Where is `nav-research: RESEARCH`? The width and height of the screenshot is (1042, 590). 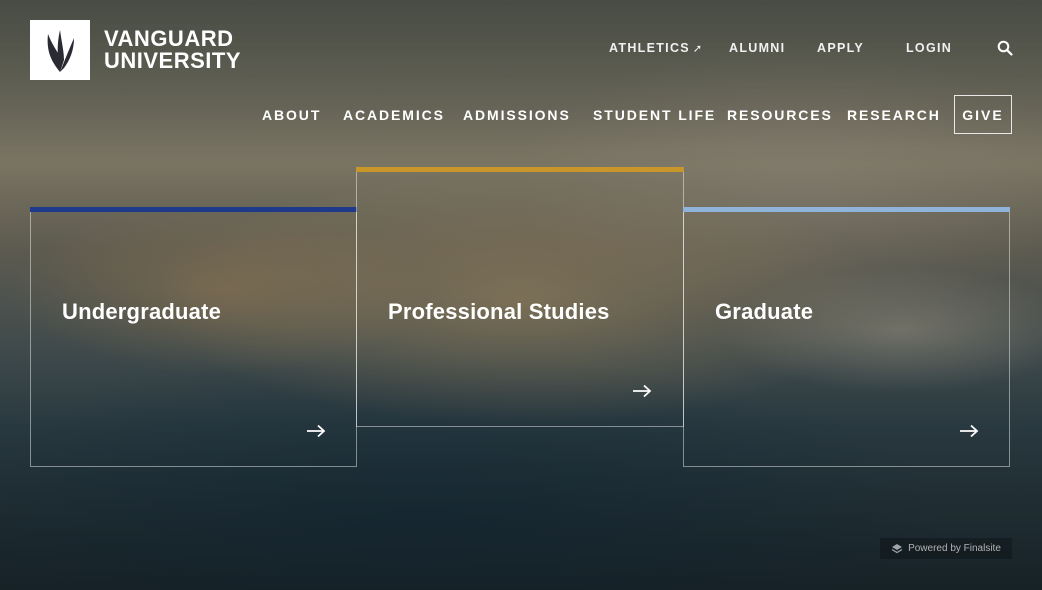 nav-research: RESEARCH is located at coordinates (894, 115).